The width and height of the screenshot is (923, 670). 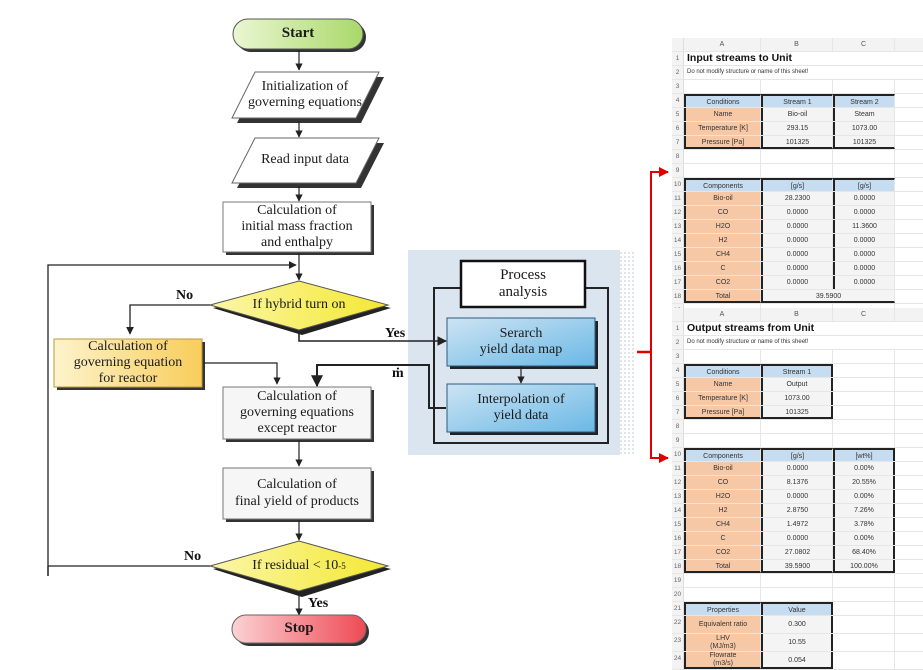 What do you see at coordinates (864, 482) in the screenshot?
I see `cell: 20.55%` at bounding box center [864, 482].